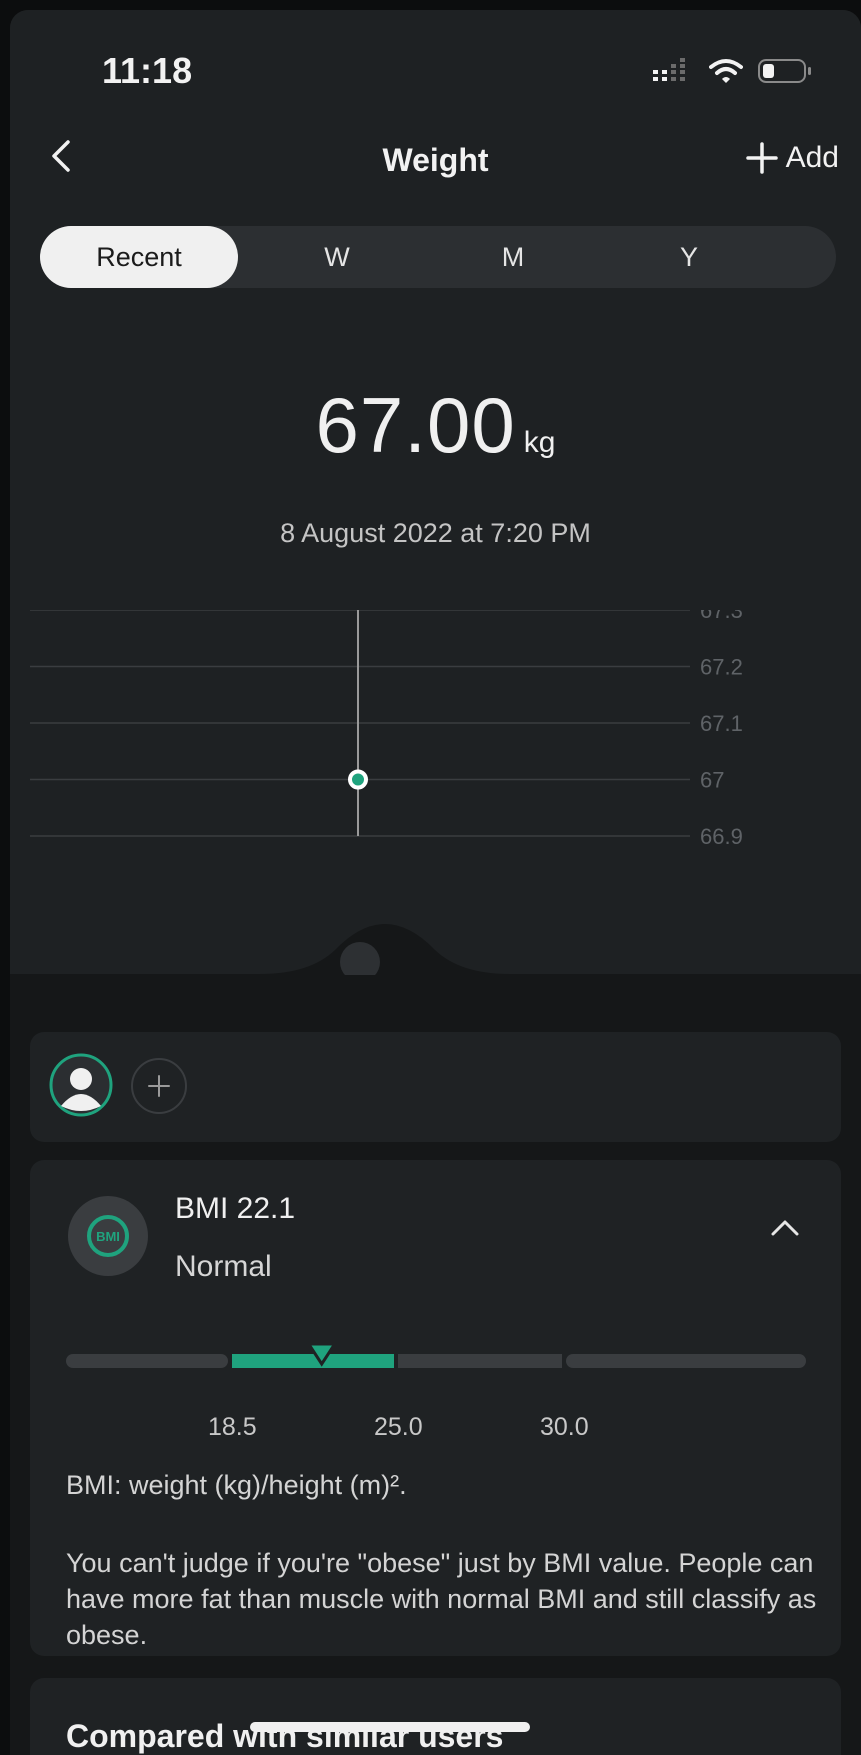 The height and width of the screenshot is (1755, 861). I want to click on add-button: Add, so click(791, 158).